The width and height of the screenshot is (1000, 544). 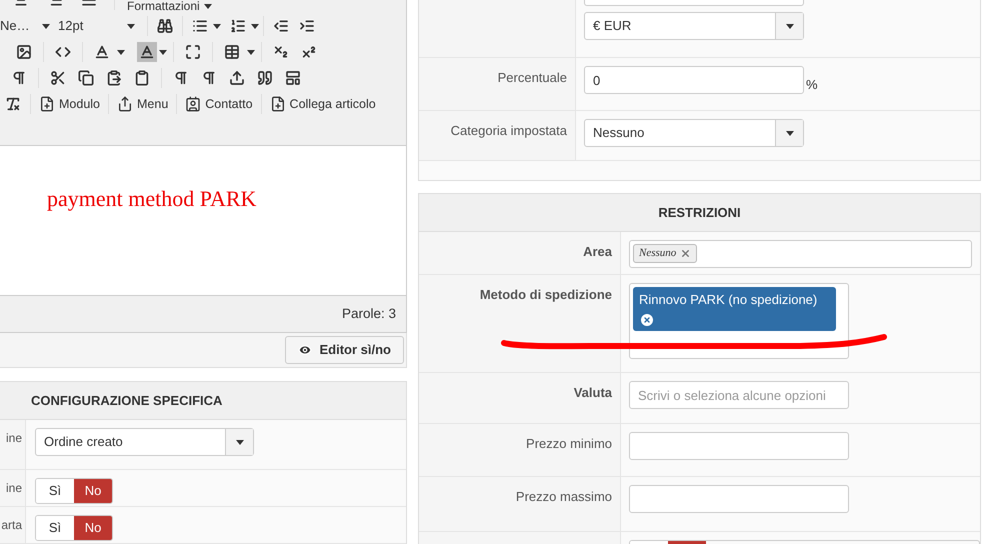 I want to click on select-field: Ordine creato, so click(x=144, y=442).